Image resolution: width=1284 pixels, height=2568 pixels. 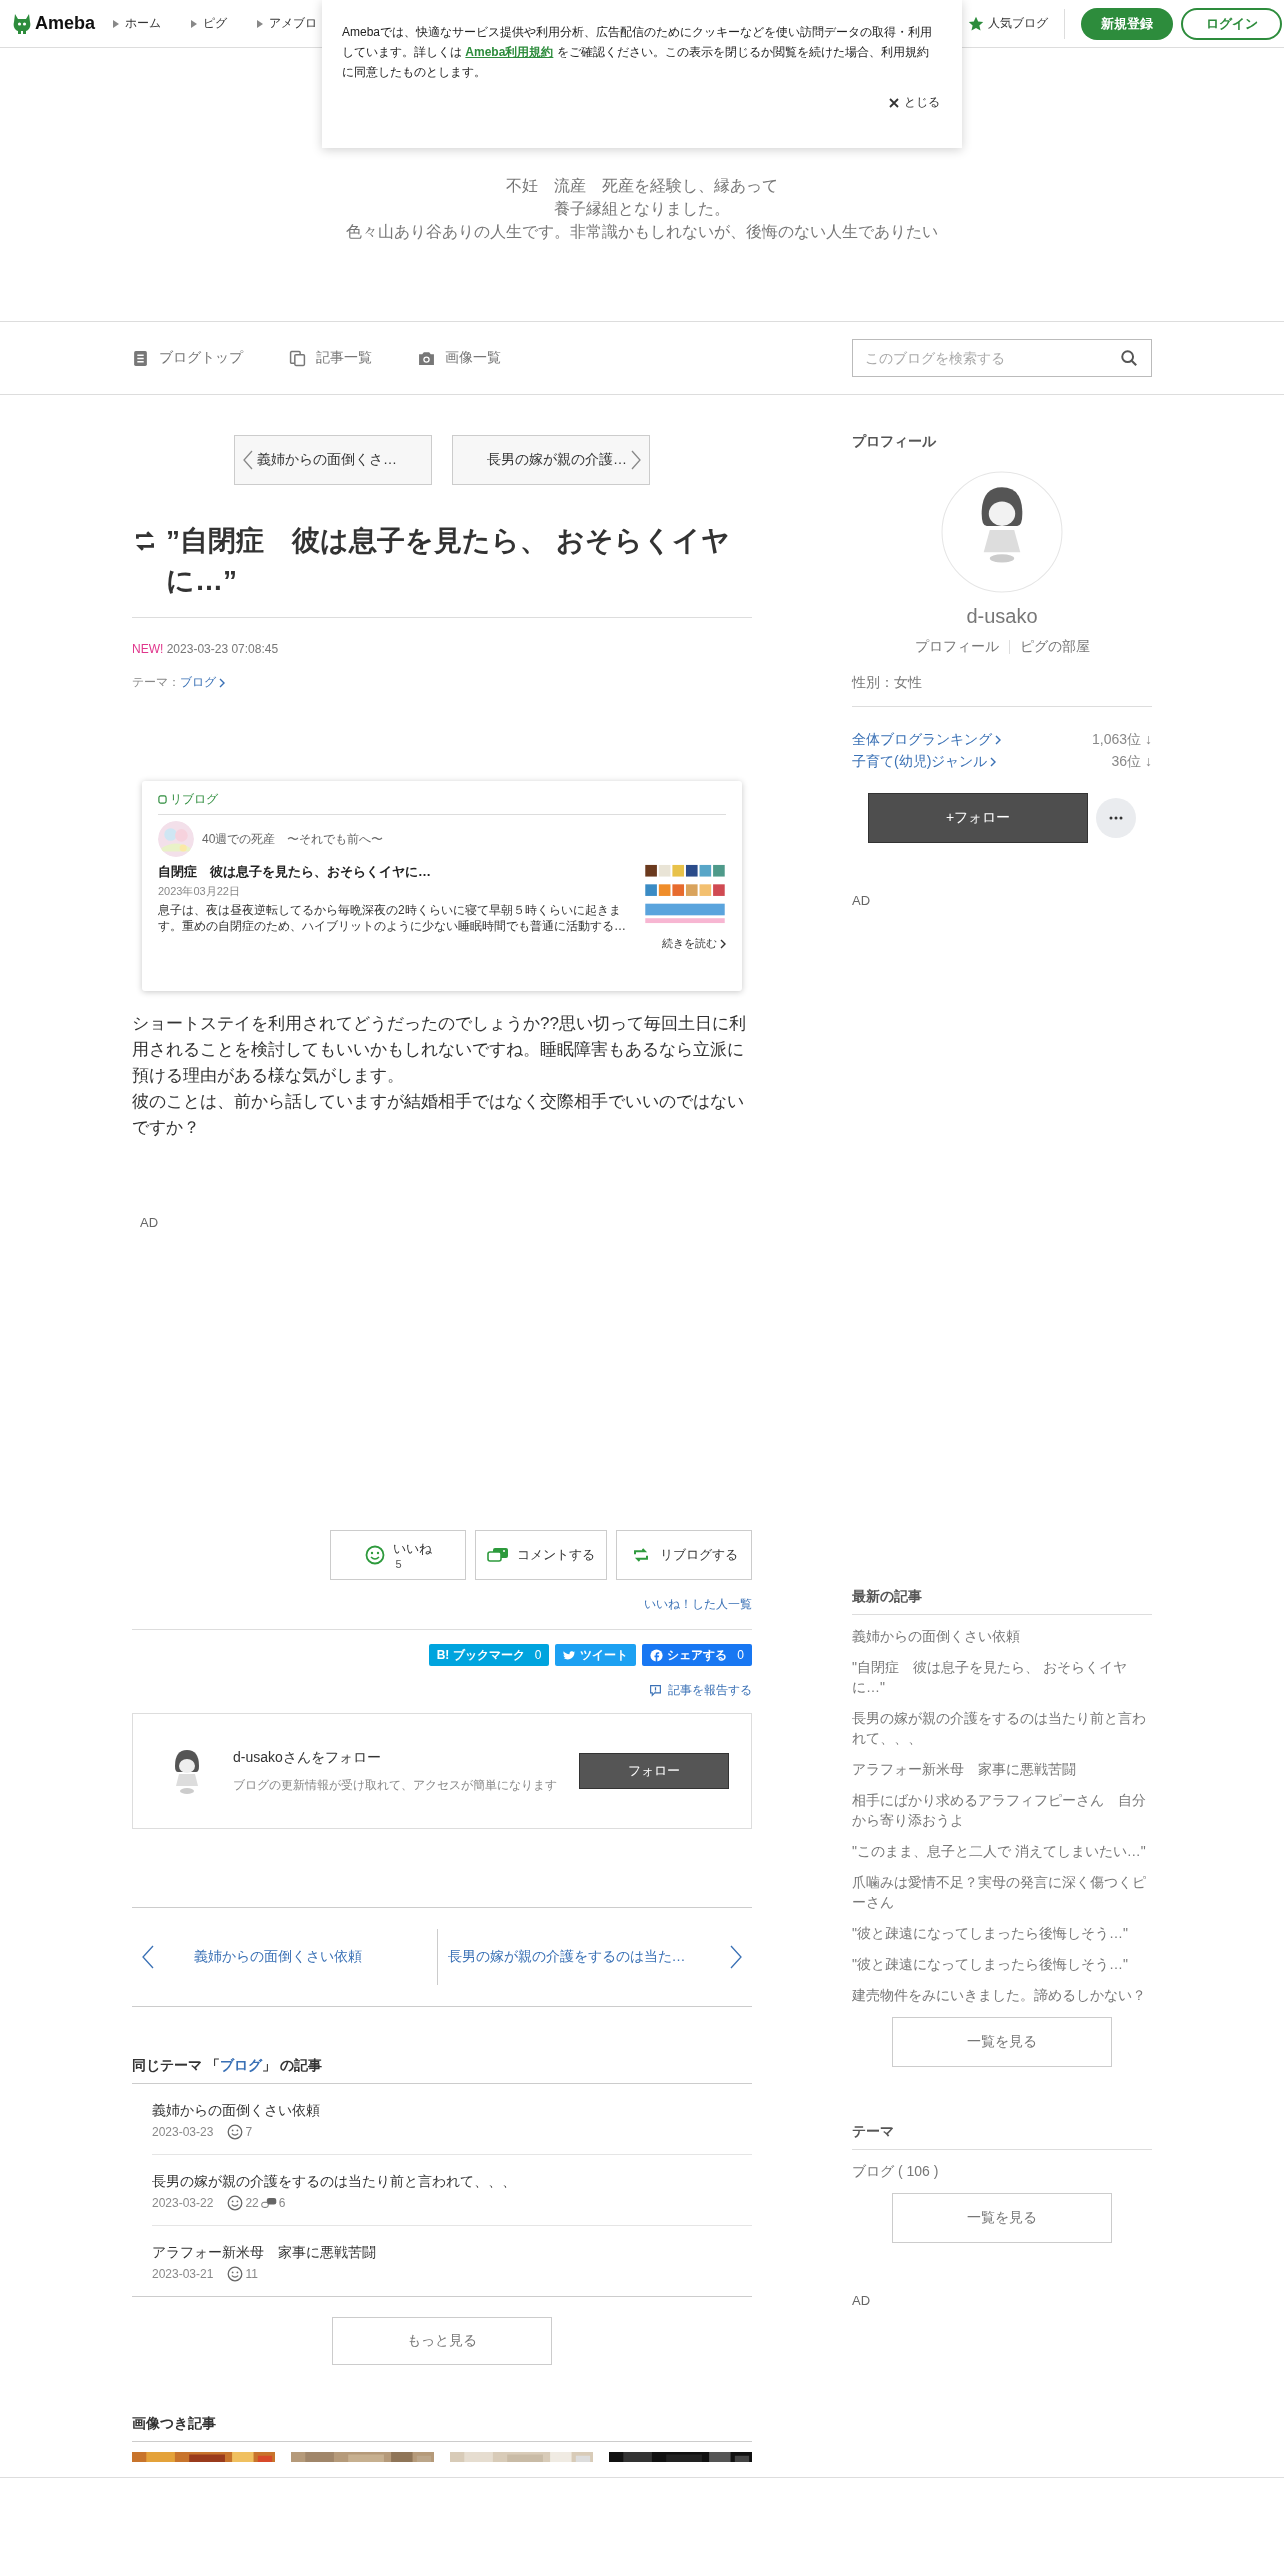 I want to click on report-icon, so click(x=655, y=1690).